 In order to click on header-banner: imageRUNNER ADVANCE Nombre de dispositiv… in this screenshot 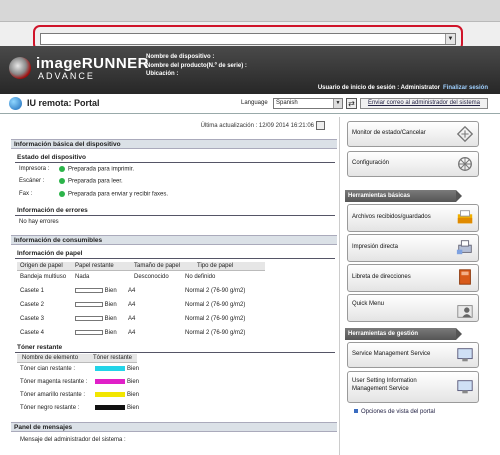, I will do `click(250, 70)`.